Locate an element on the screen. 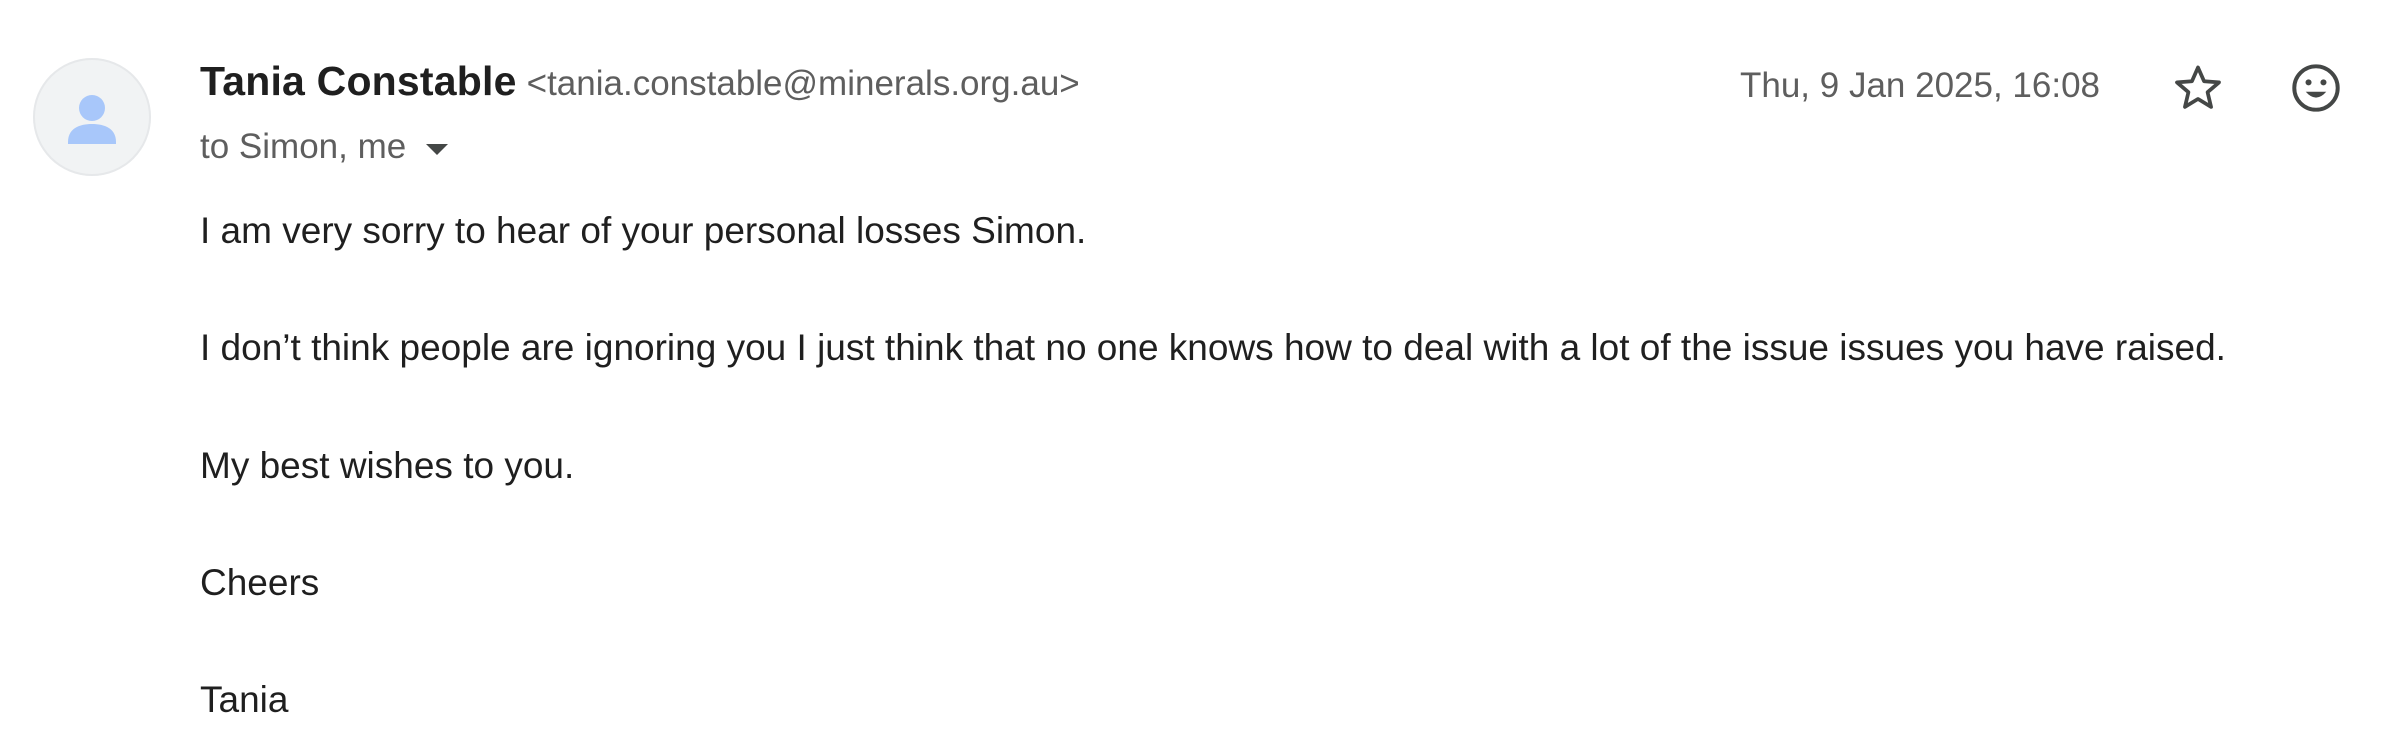 The image size is (2398, 744). avatar is located at coordinates (92, 117).